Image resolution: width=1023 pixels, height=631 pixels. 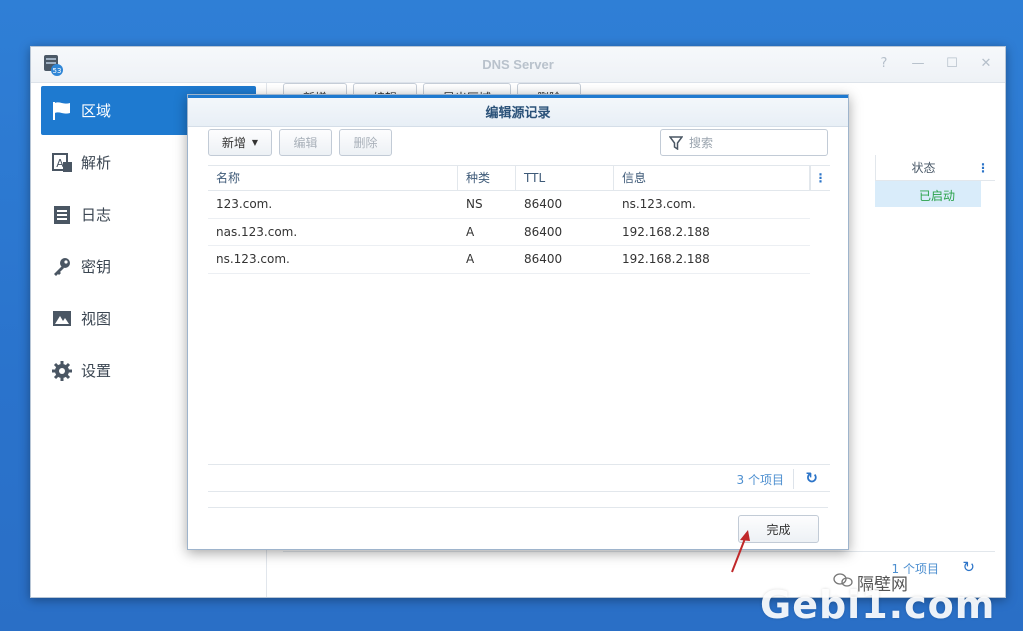 I want to click on search-input, so click(x=749, y=142).